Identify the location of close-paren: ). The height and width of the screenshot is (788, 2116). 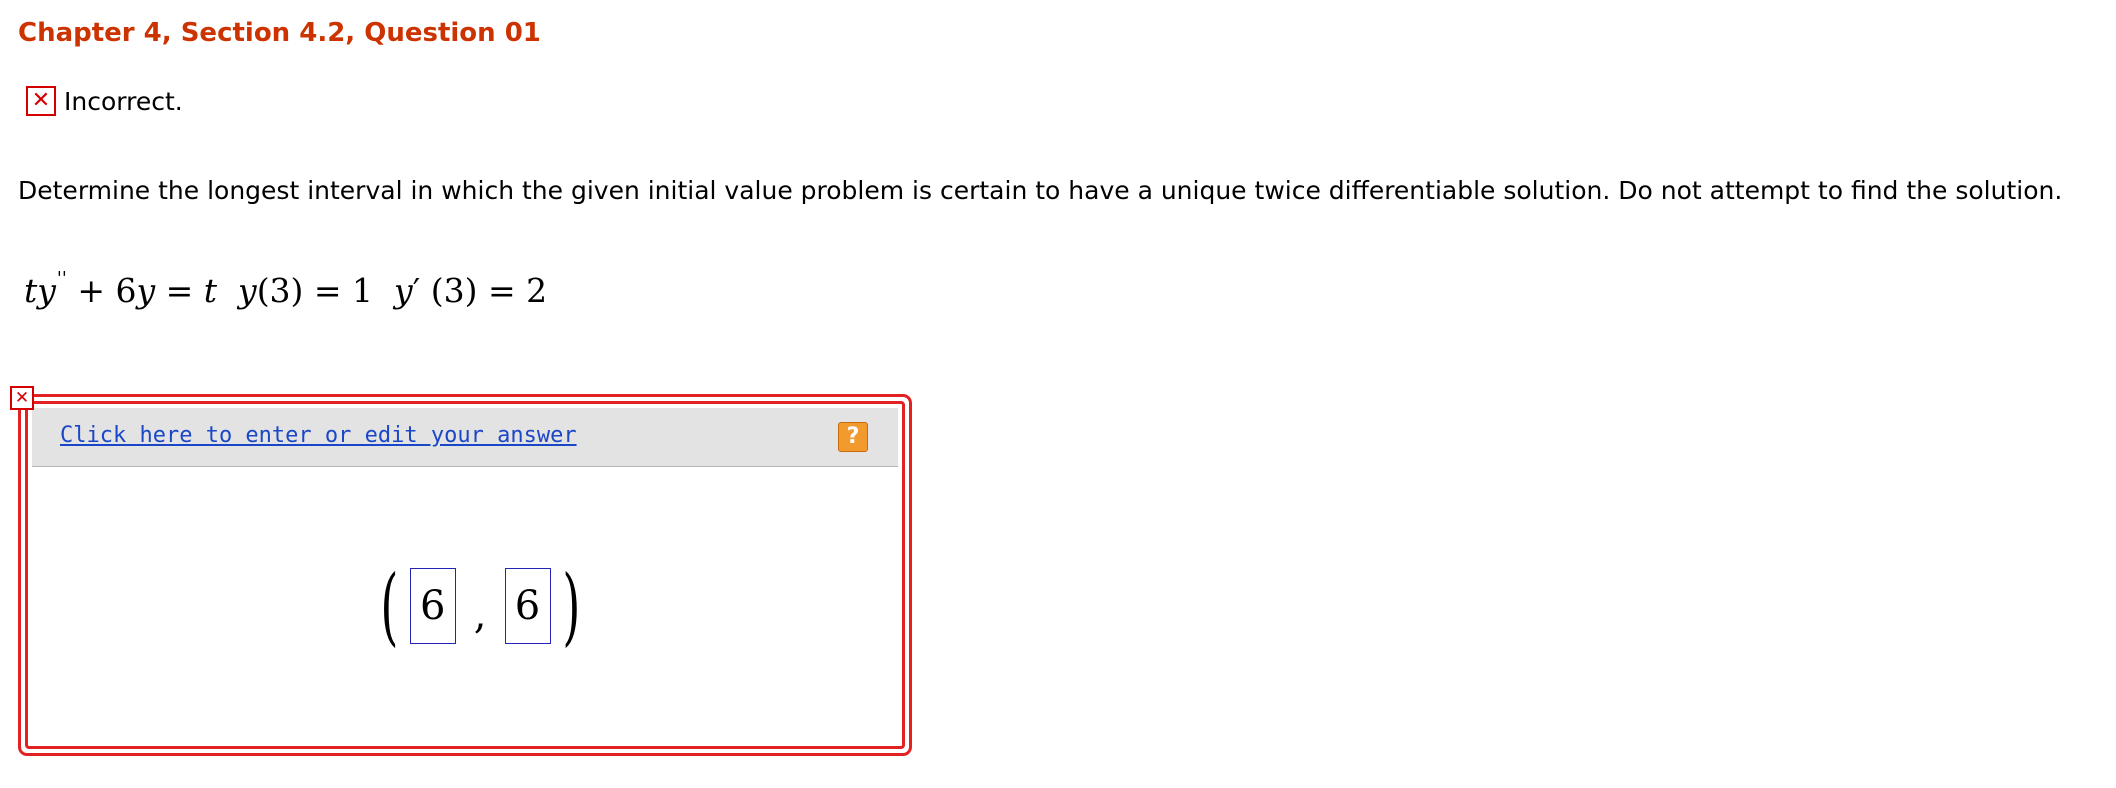
(570, 606).